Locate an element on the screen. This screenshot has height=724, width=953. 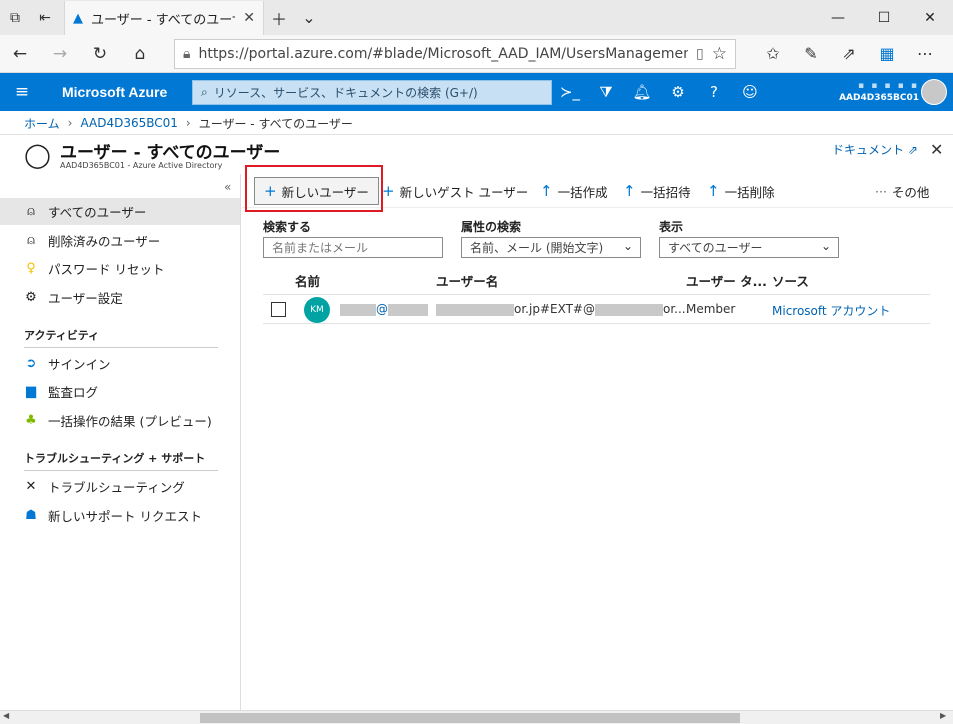
audit-log-icon: ▆ is located at coordinates (31, 391).